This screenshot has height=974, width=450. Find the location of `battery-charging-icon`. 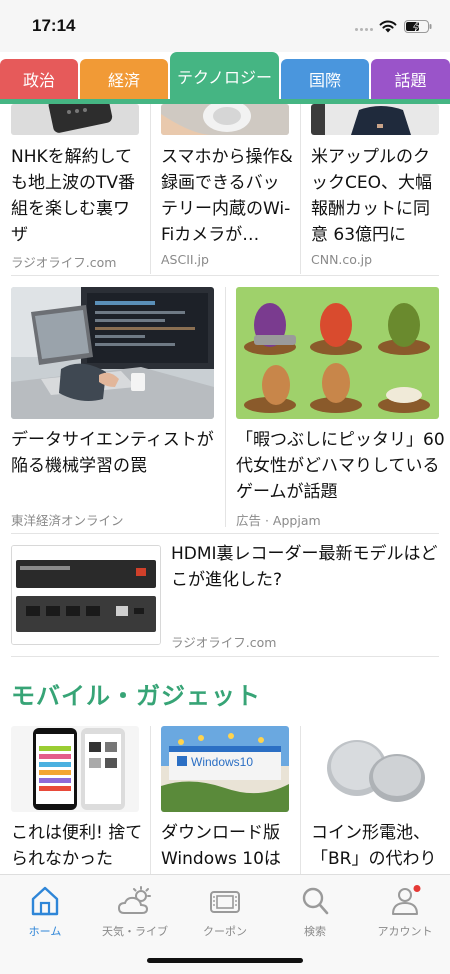

battery-charging-icon is located at coordinates (418, 26).